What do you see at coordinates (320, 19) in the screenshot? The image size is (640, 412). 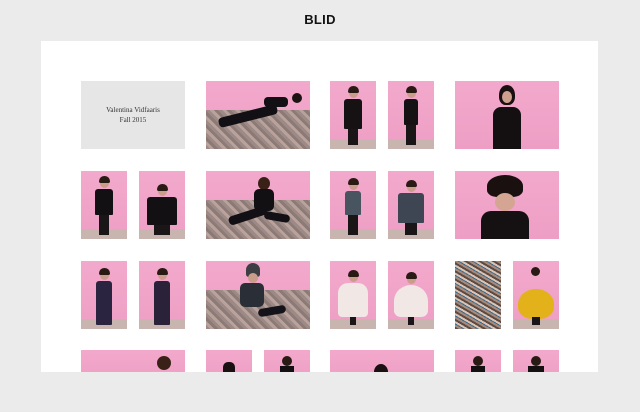 I see `site-title: BLID` at bounding box center [320, 19].